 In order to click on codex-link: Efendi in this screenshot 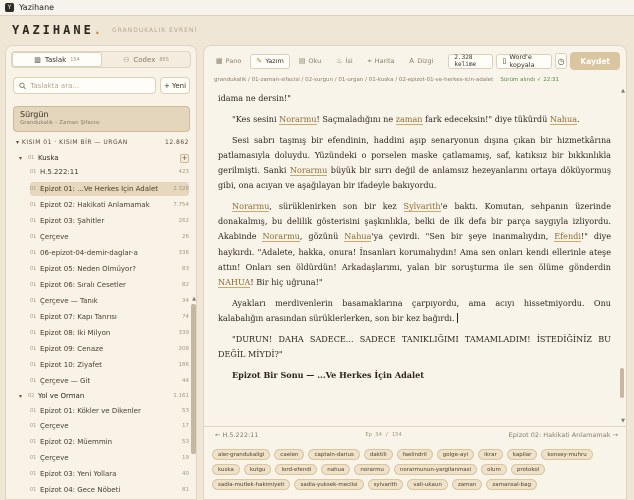, I will do `click(567, 237)`.